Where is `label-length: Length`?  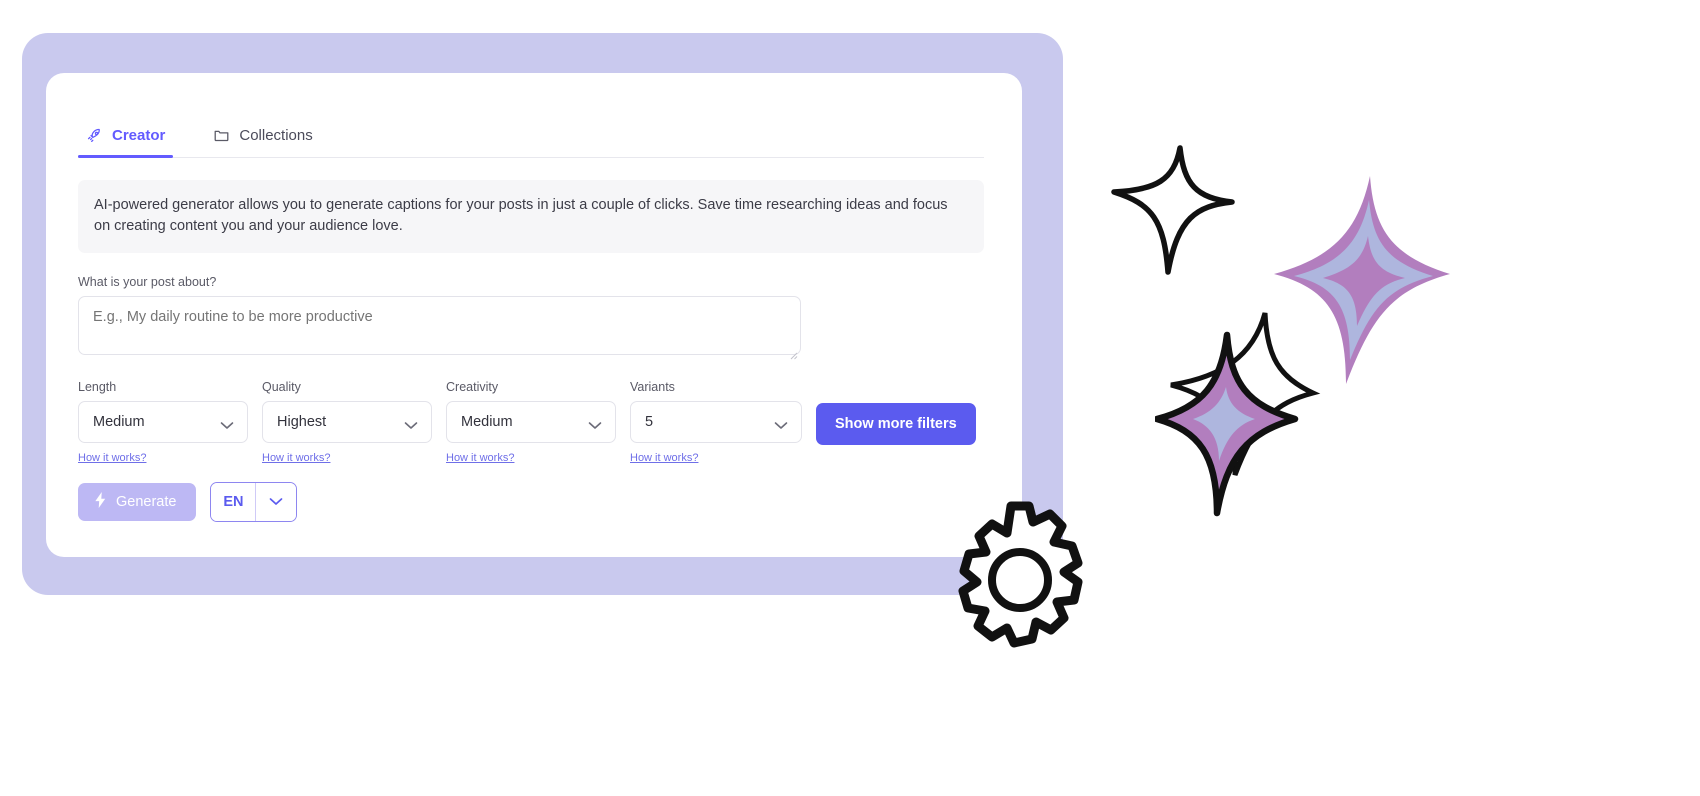 label-length: Length is located at coordinates (97, 387).